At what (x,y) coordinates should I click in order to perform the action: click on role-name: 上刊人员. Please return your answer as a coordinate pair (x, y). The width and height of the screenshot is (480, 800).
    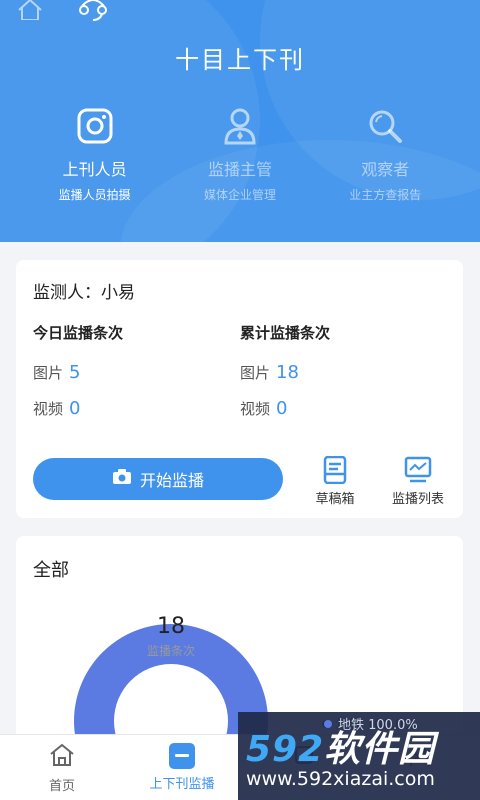
    Looking at the image, I should click on (94, 169).